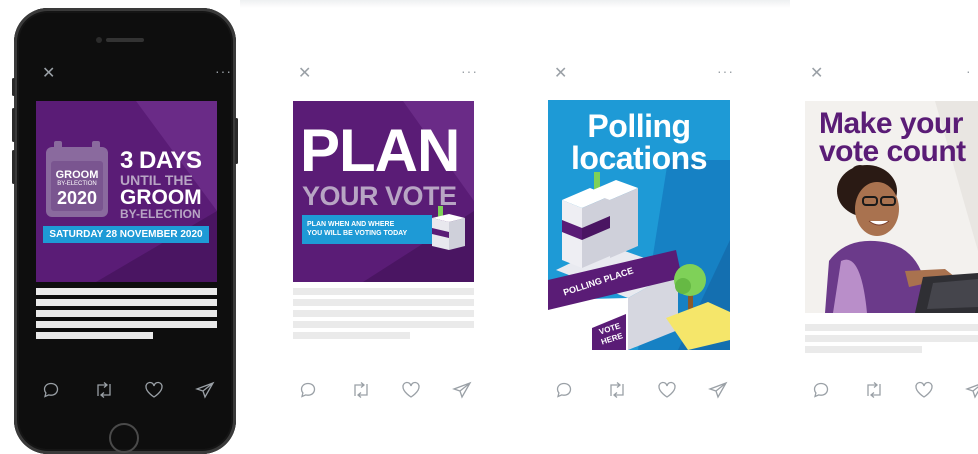 Image resolution: width=978 pixels, height=454 pixels. What do you see at coordinates (357, 233) in the screenshot?
I see `plan-banner-line2: YOU WILL BE VOTING TODAY` at bounding box center [357, 233].